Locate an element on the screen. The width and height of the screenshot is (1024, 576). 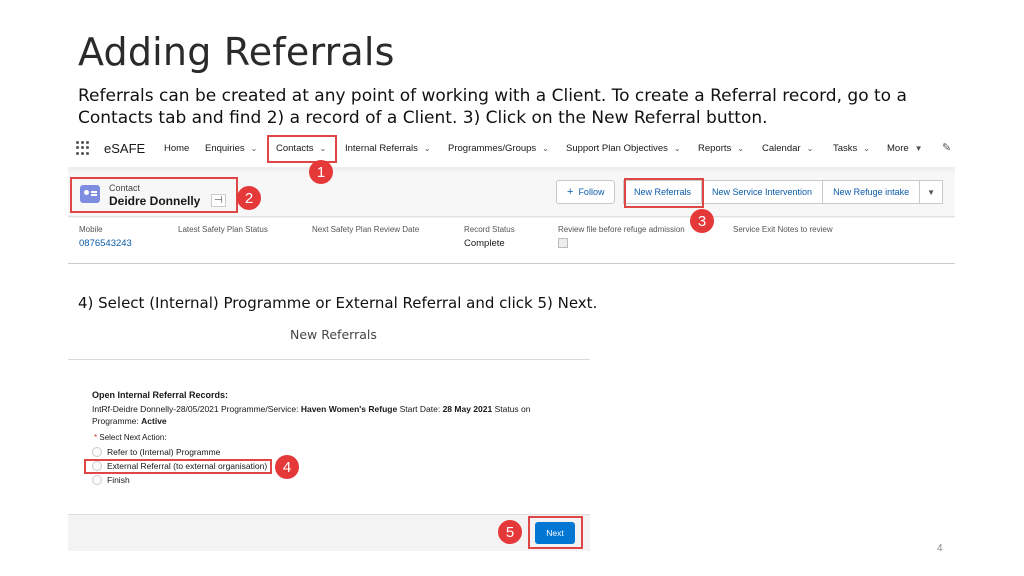
new-service-intervention-button: New Service Intervention is located at coordinates (763, 192).